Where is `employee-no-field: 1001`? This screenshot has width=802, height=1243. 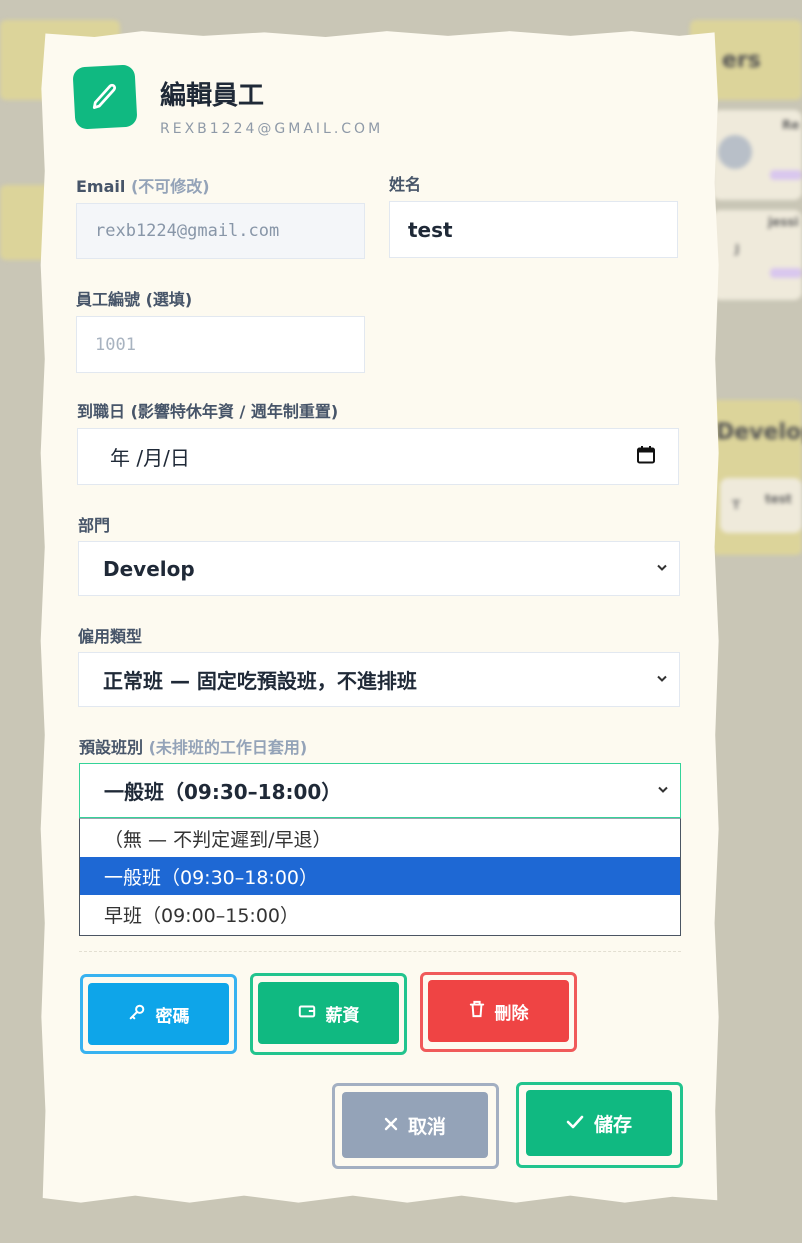 employee-no-field: 1001 is located at coordinates (220, 344).